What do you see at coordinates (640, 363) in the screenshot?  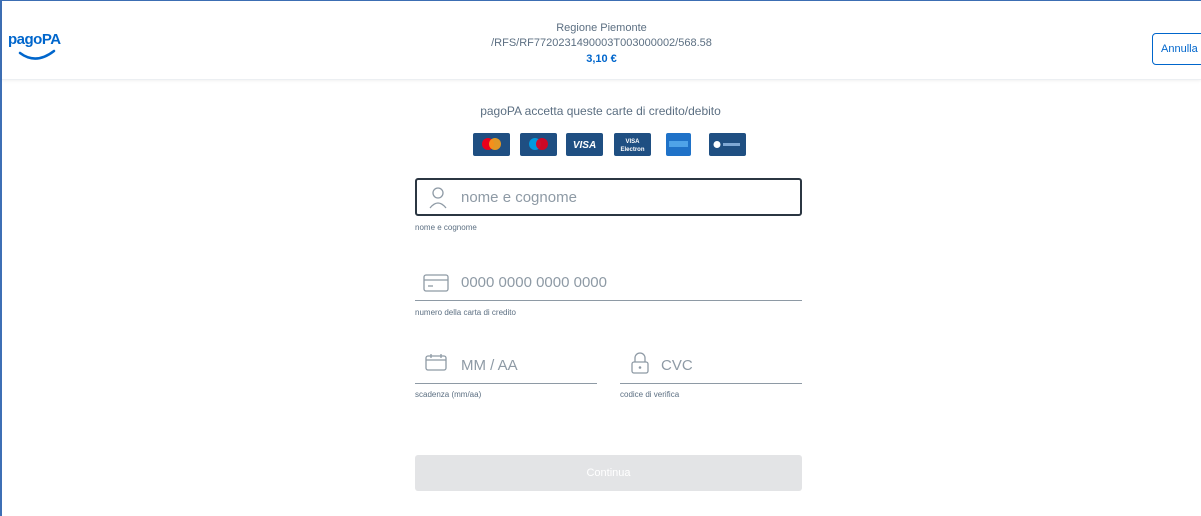 I see `lock-icon` at bounding box center [640, 363].